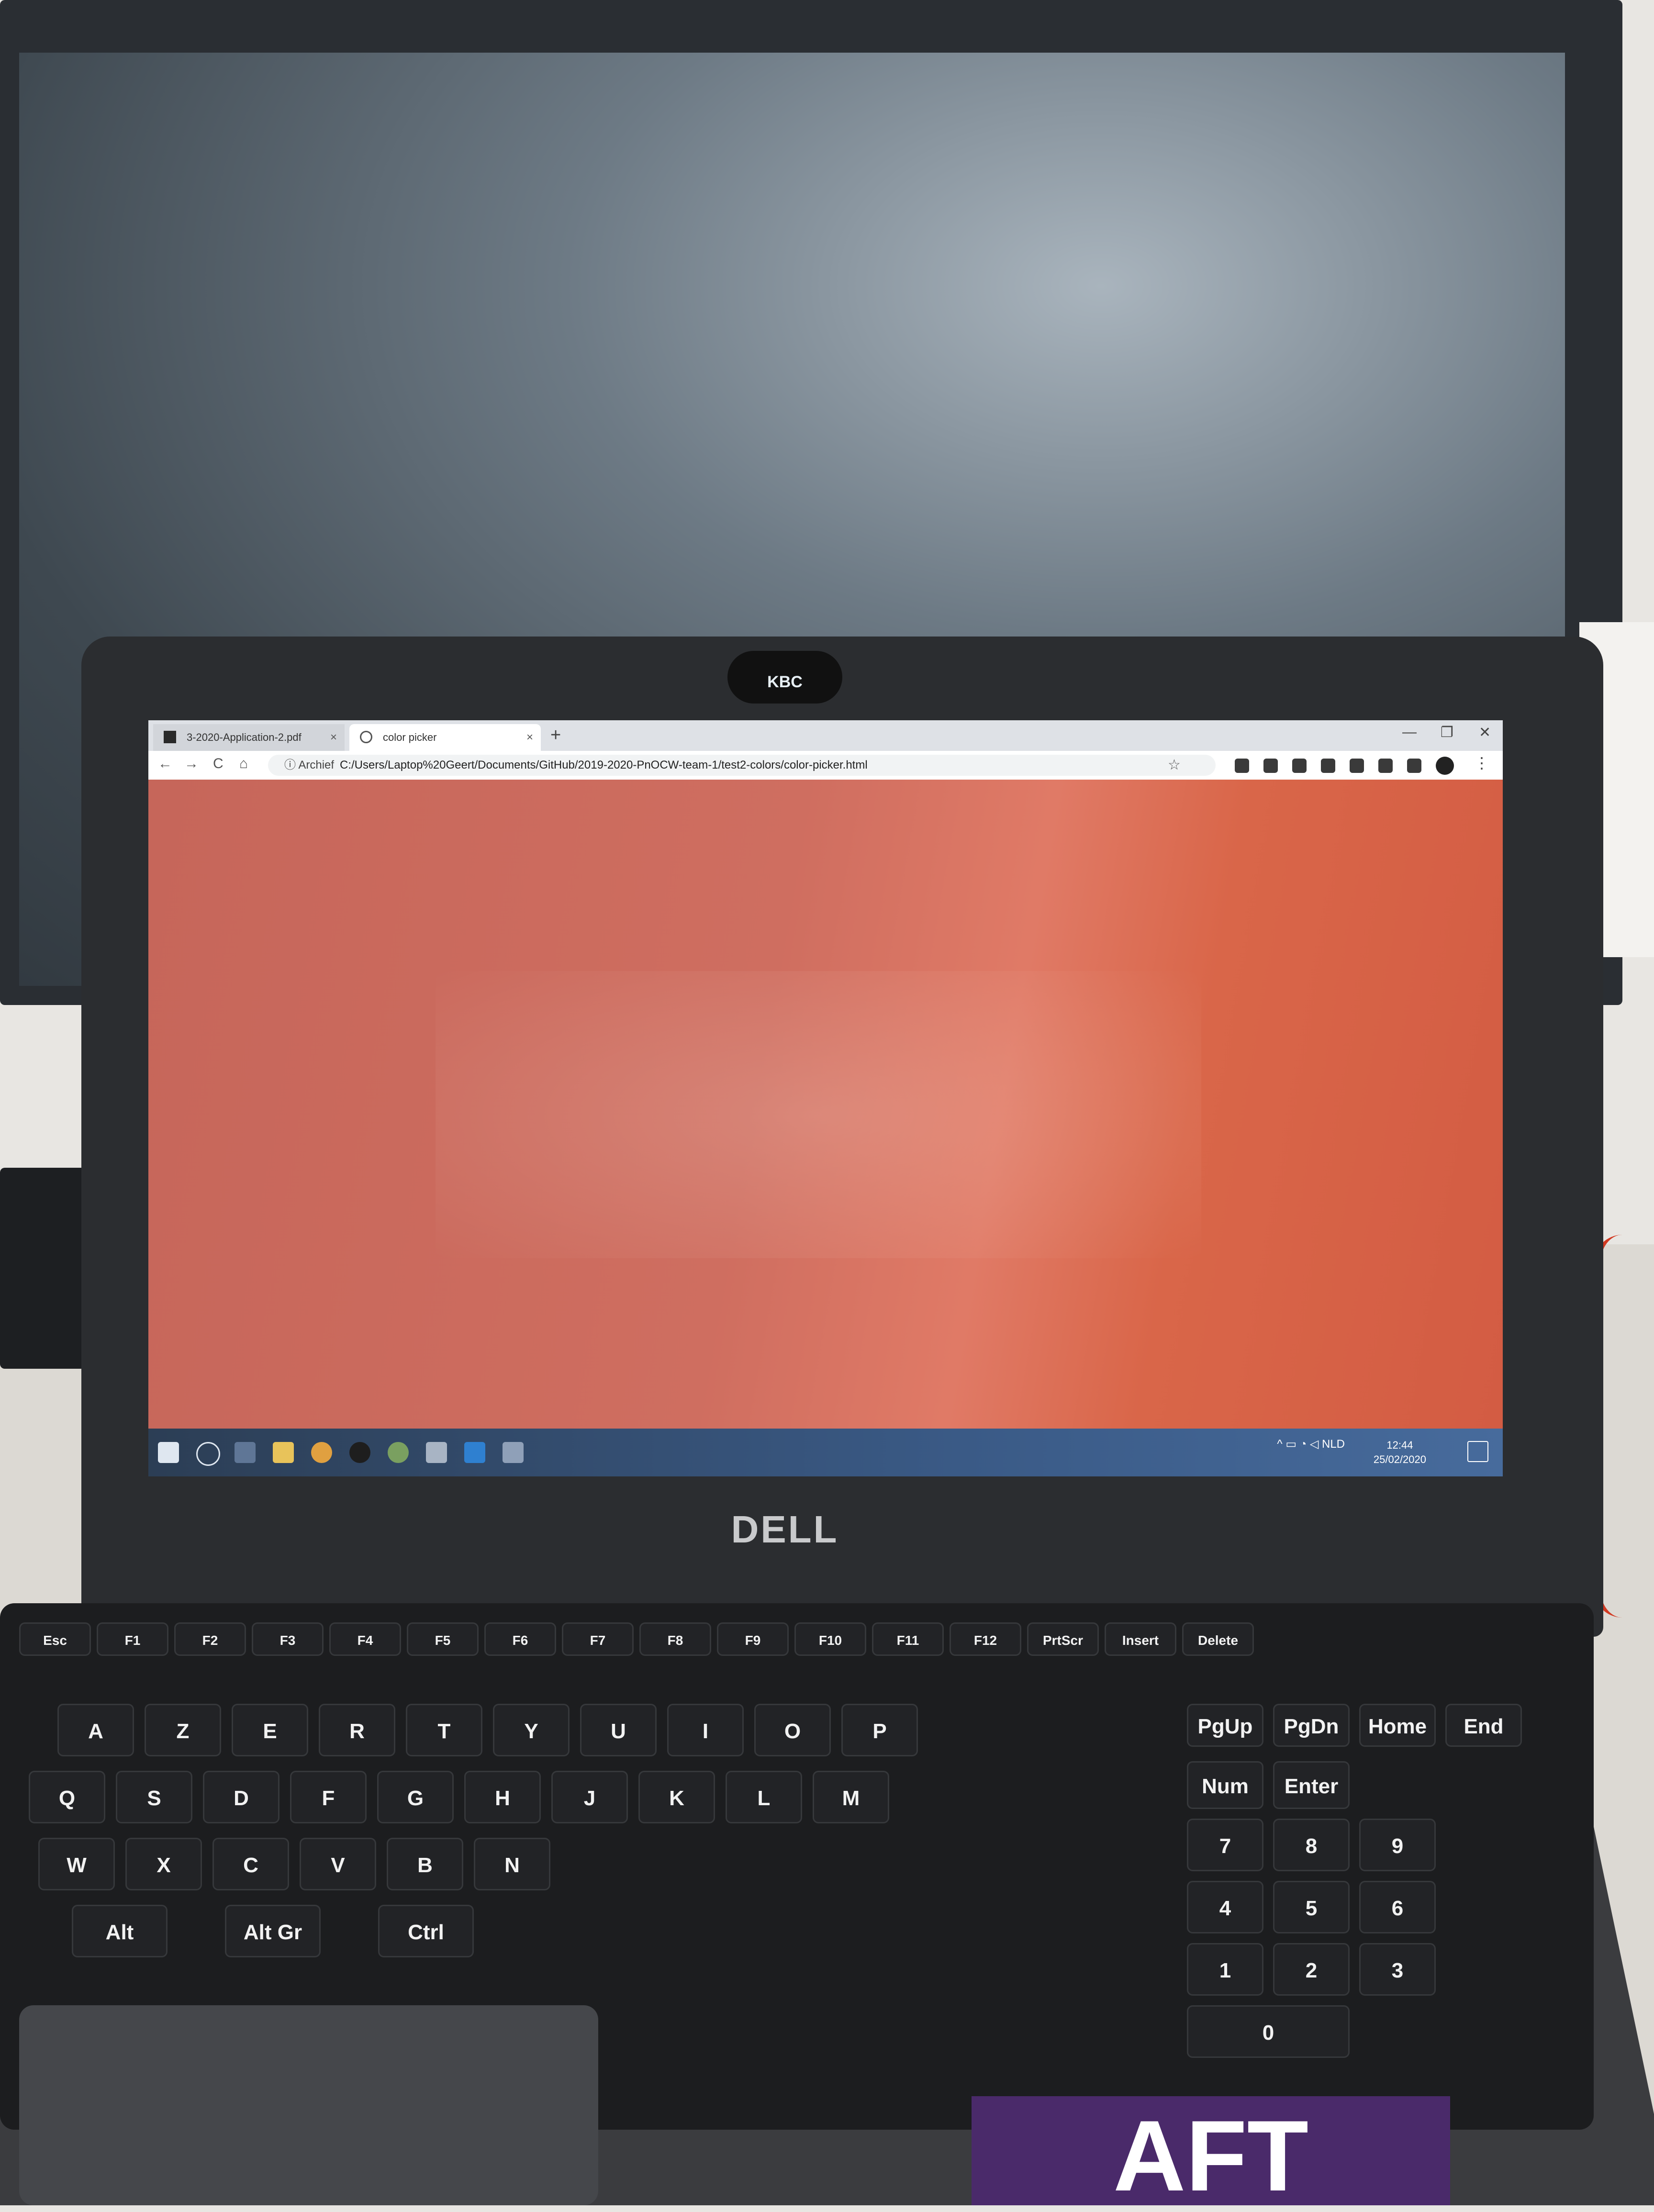 This screenshot has height=2212, width=1654. What do you see at coordinates (183, 1730) in the screenshot?
I see `key: Z` at bounding box center [183, 1730].